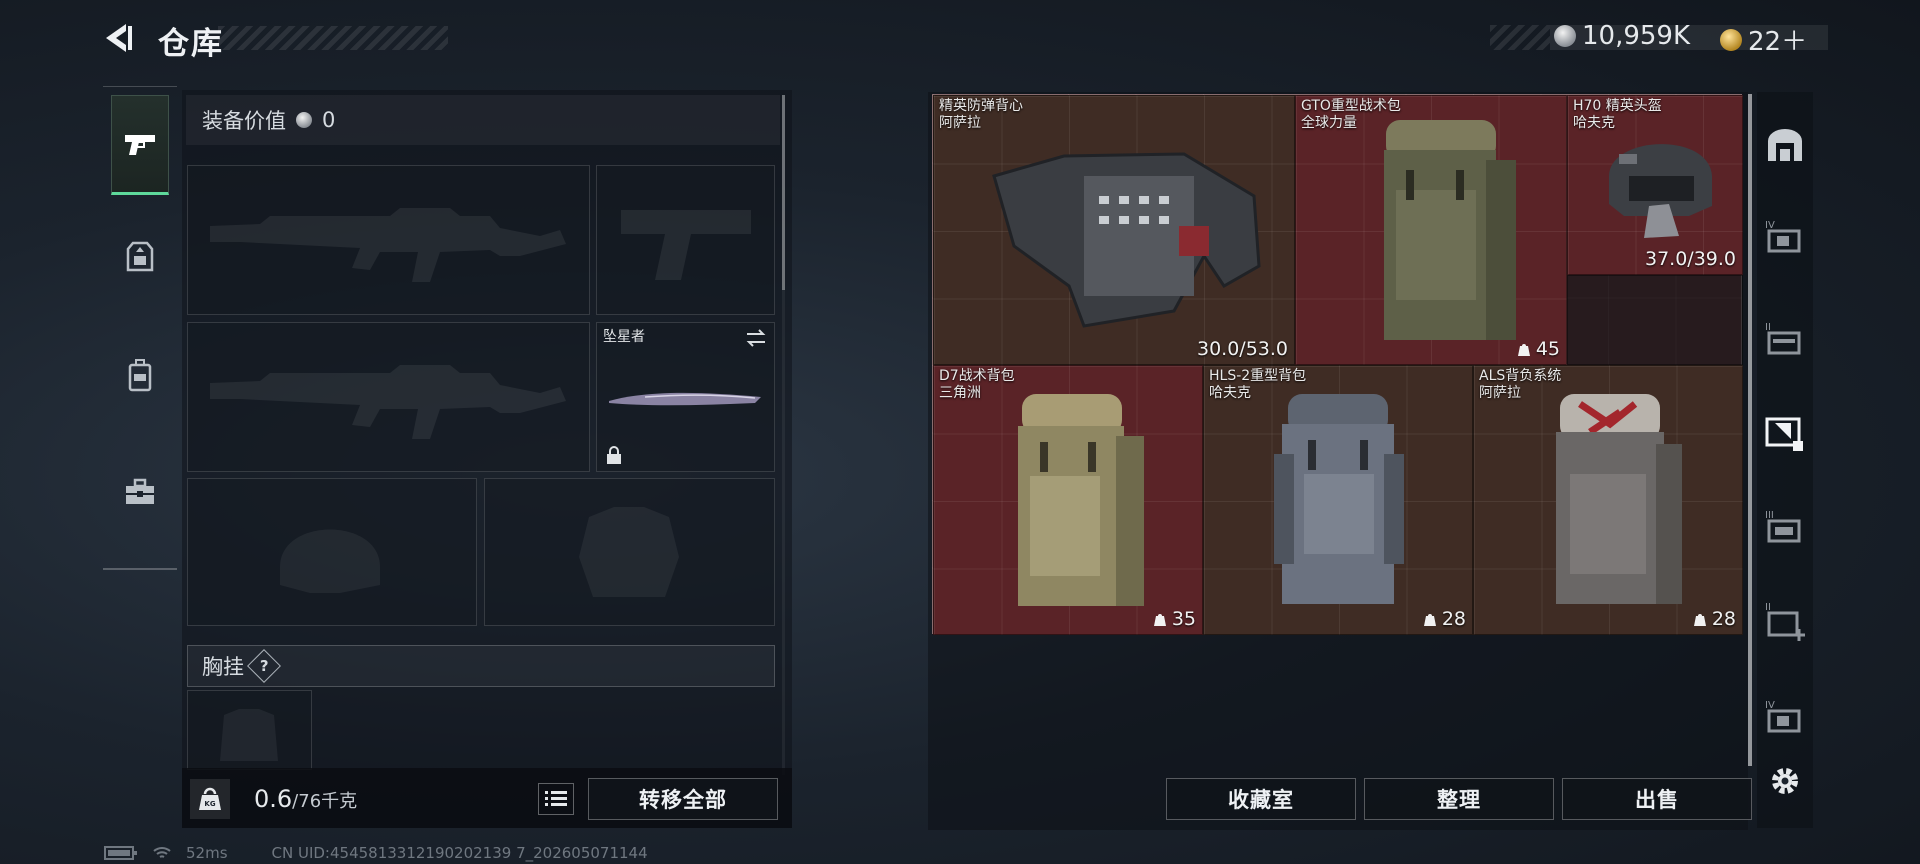 This screenshot has height=864, width=1920. I want to click on category-case-iv-b: IV, so click(1785, 717).